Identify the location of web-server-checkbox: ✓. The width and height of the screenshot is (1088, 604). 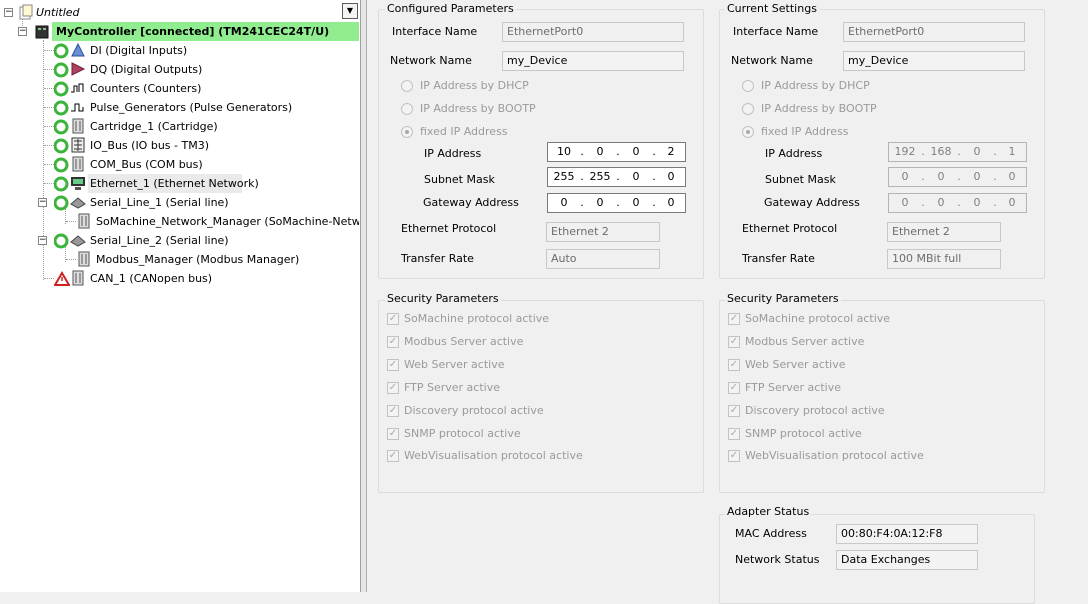
(393, 365).